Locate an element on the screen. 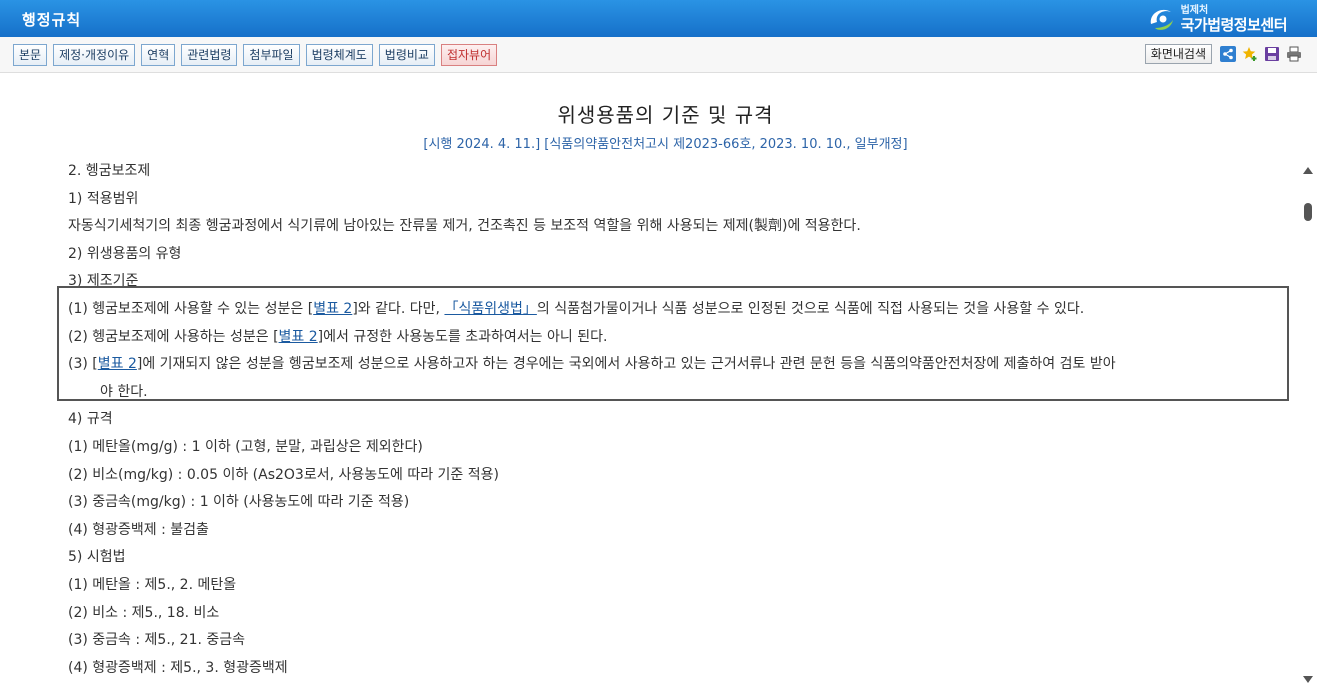 This screenshot has height=683, width=1317. save-icon is located at coordinates (1272, 54).